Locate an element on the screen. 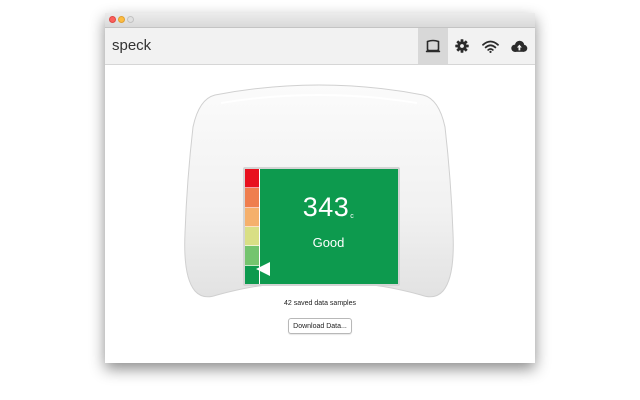  wifi-button is located at coordinates (490, 46).